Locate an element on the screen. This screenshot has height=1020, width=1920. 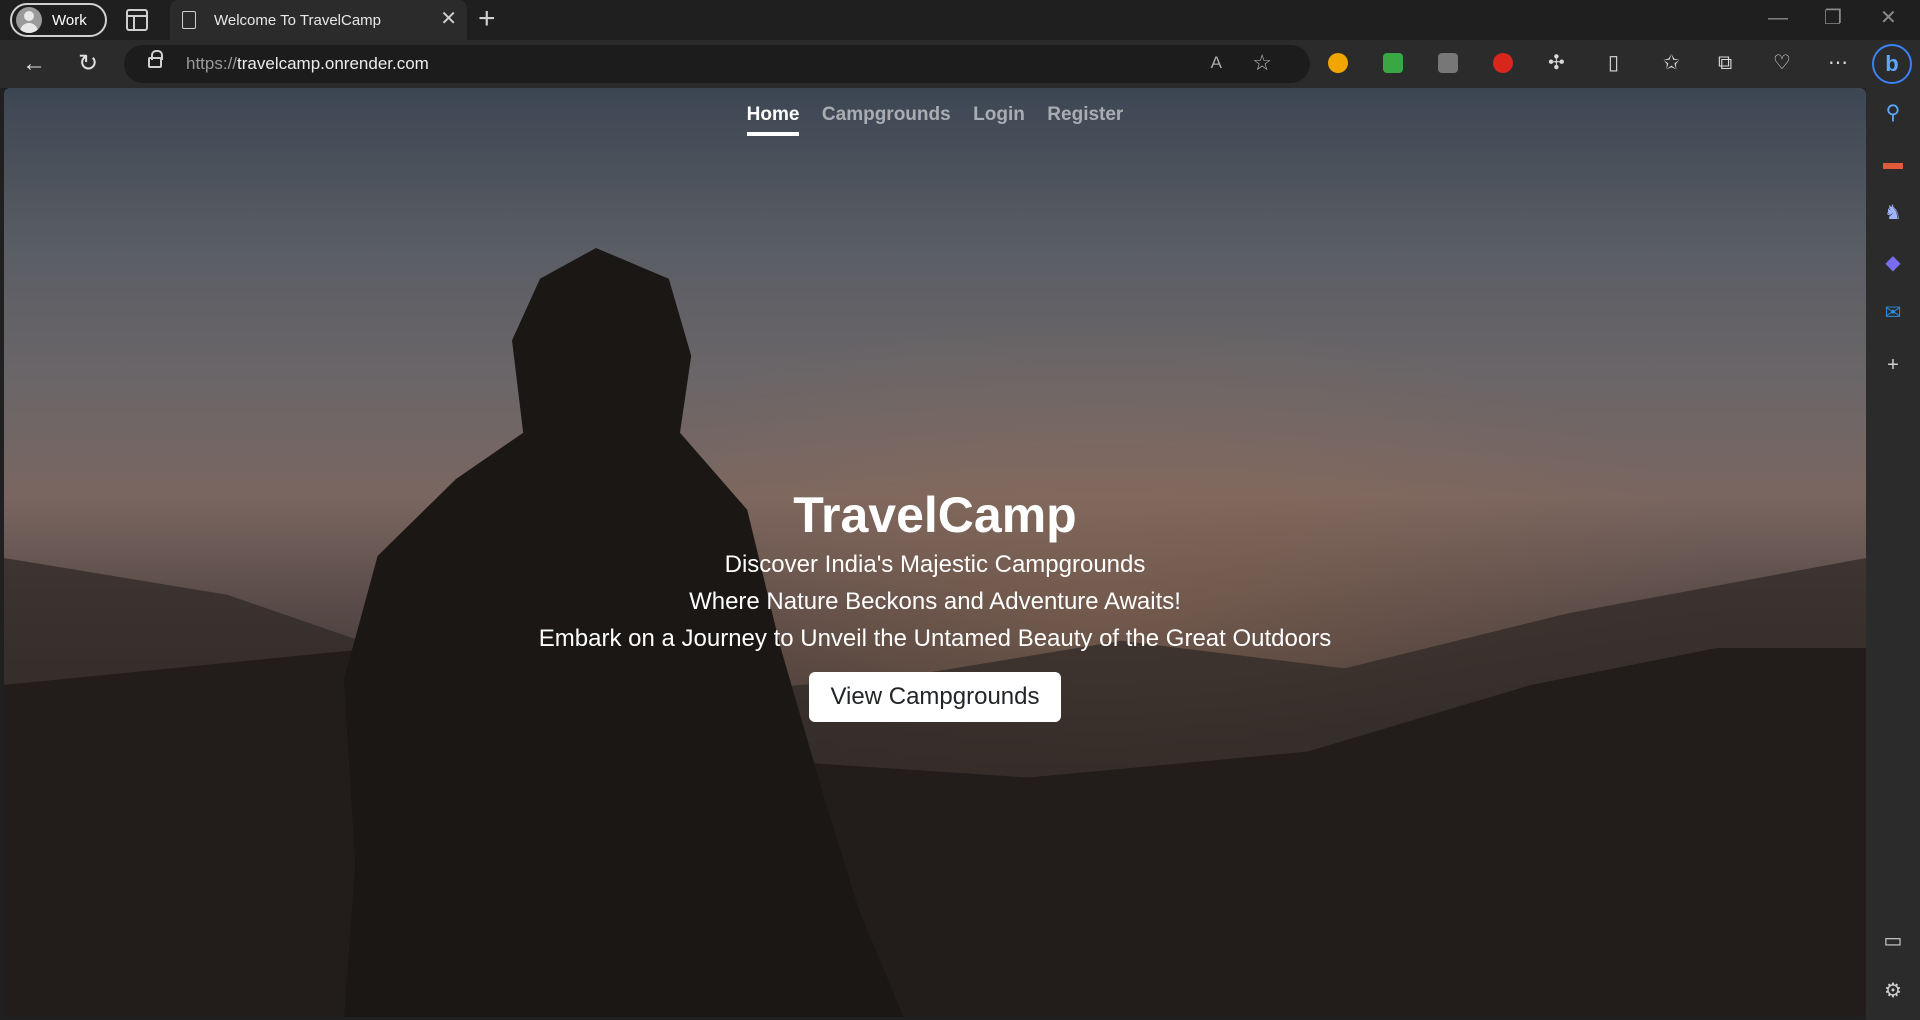
split-screen-icon: ▯ is located at coordinates (1613, 63).